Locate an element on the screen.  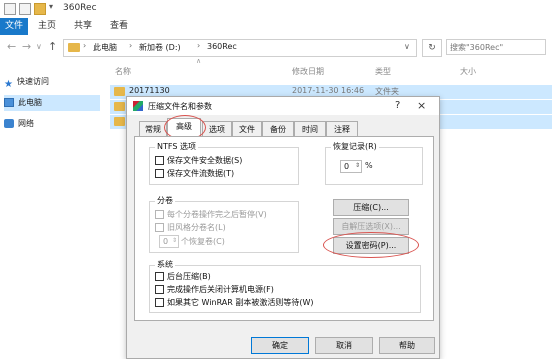
nav-item-quick-access: ★ 快速访问 is located at coordinates (26, 82).